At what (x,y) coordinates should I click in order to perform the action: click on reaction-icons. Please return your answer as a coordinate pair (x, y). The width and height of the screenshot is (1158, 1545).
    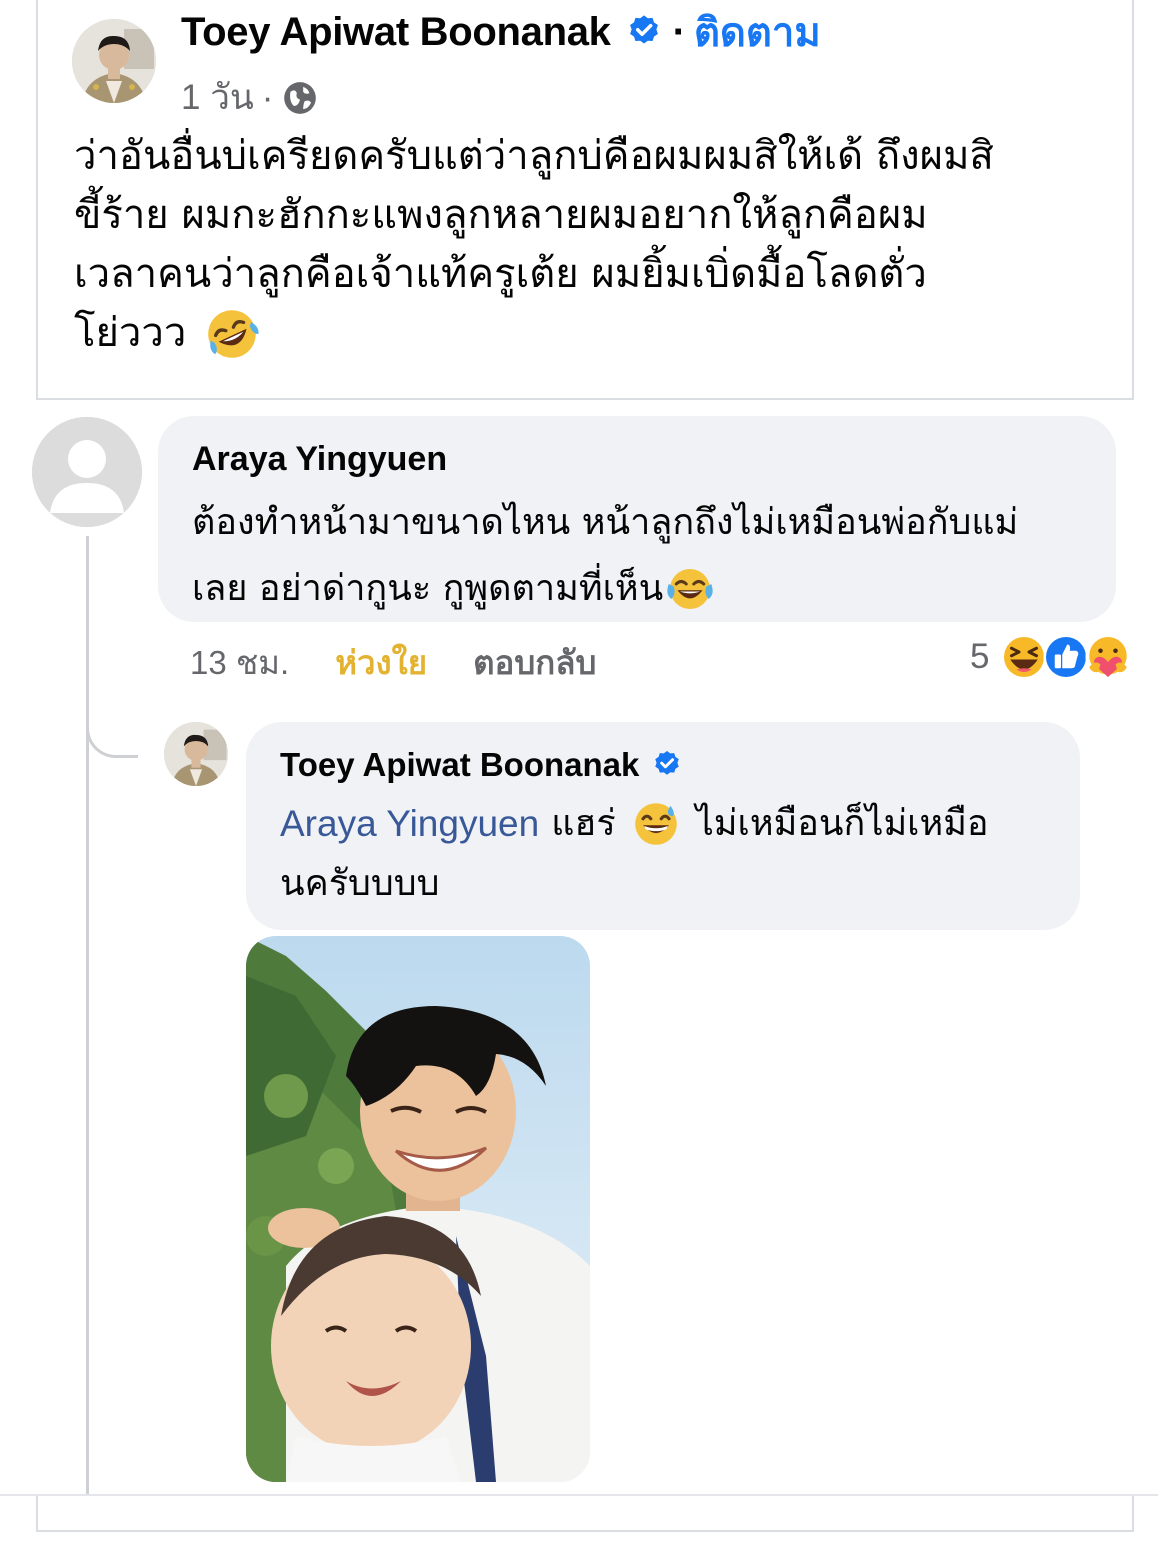
    Looking at the image, I should click on (1066, 657).